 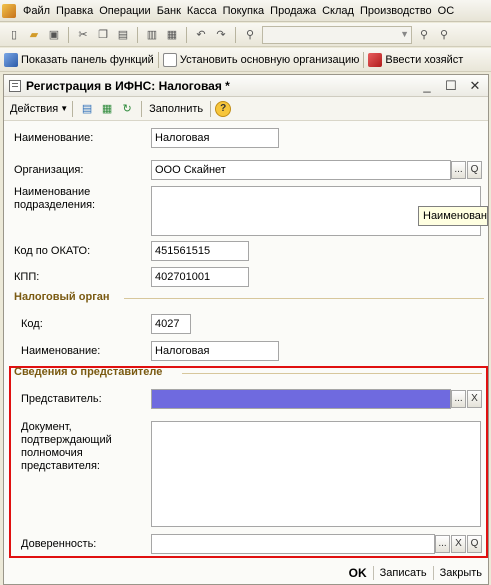 I want to click on minimize-icon: _, so click(x=427, y=86).